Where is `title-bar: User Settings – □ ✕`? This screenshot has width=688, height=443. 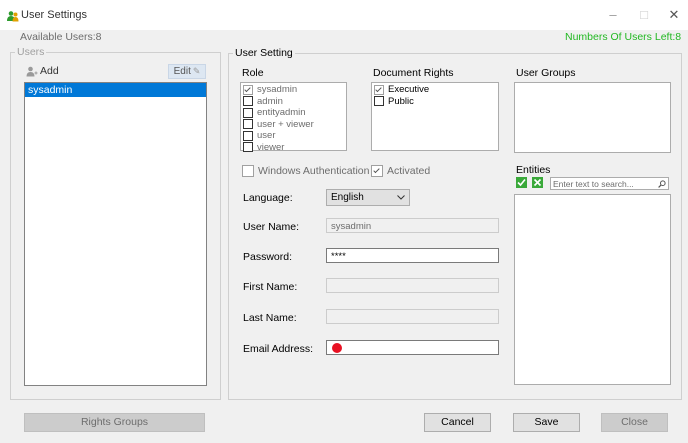 title-bar: User Settings – □ ✕ is located at coordinates (344, 15).